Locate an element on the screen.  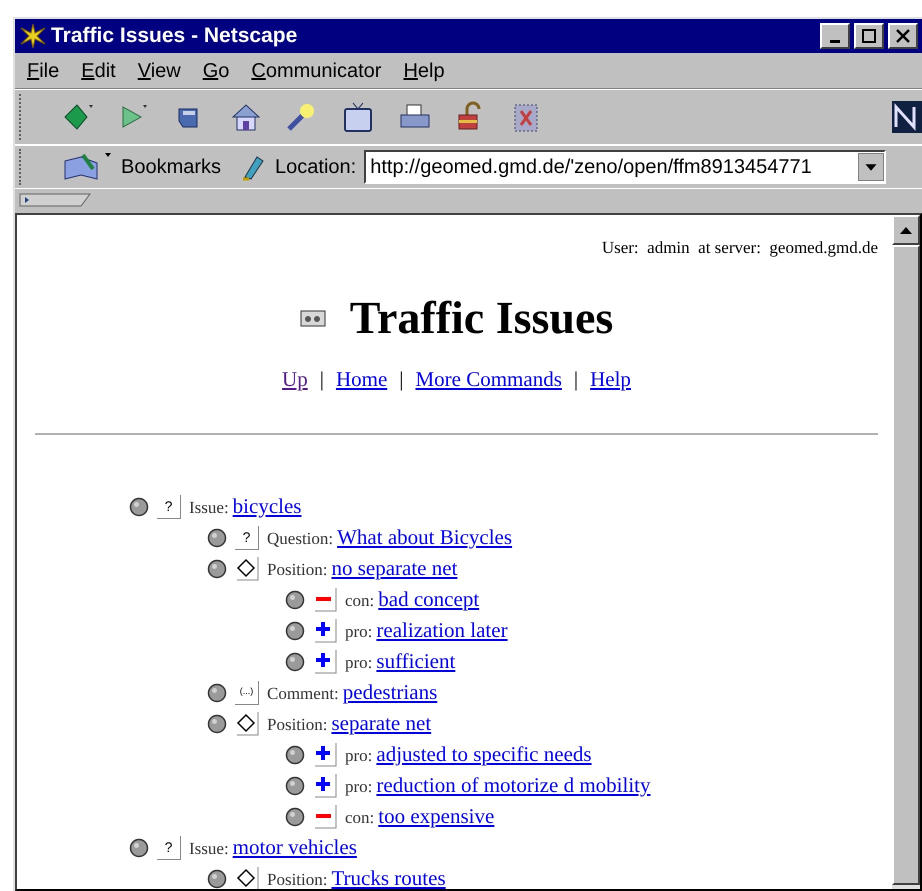
nav-link: More Commands is located at coordinates (488, 379).